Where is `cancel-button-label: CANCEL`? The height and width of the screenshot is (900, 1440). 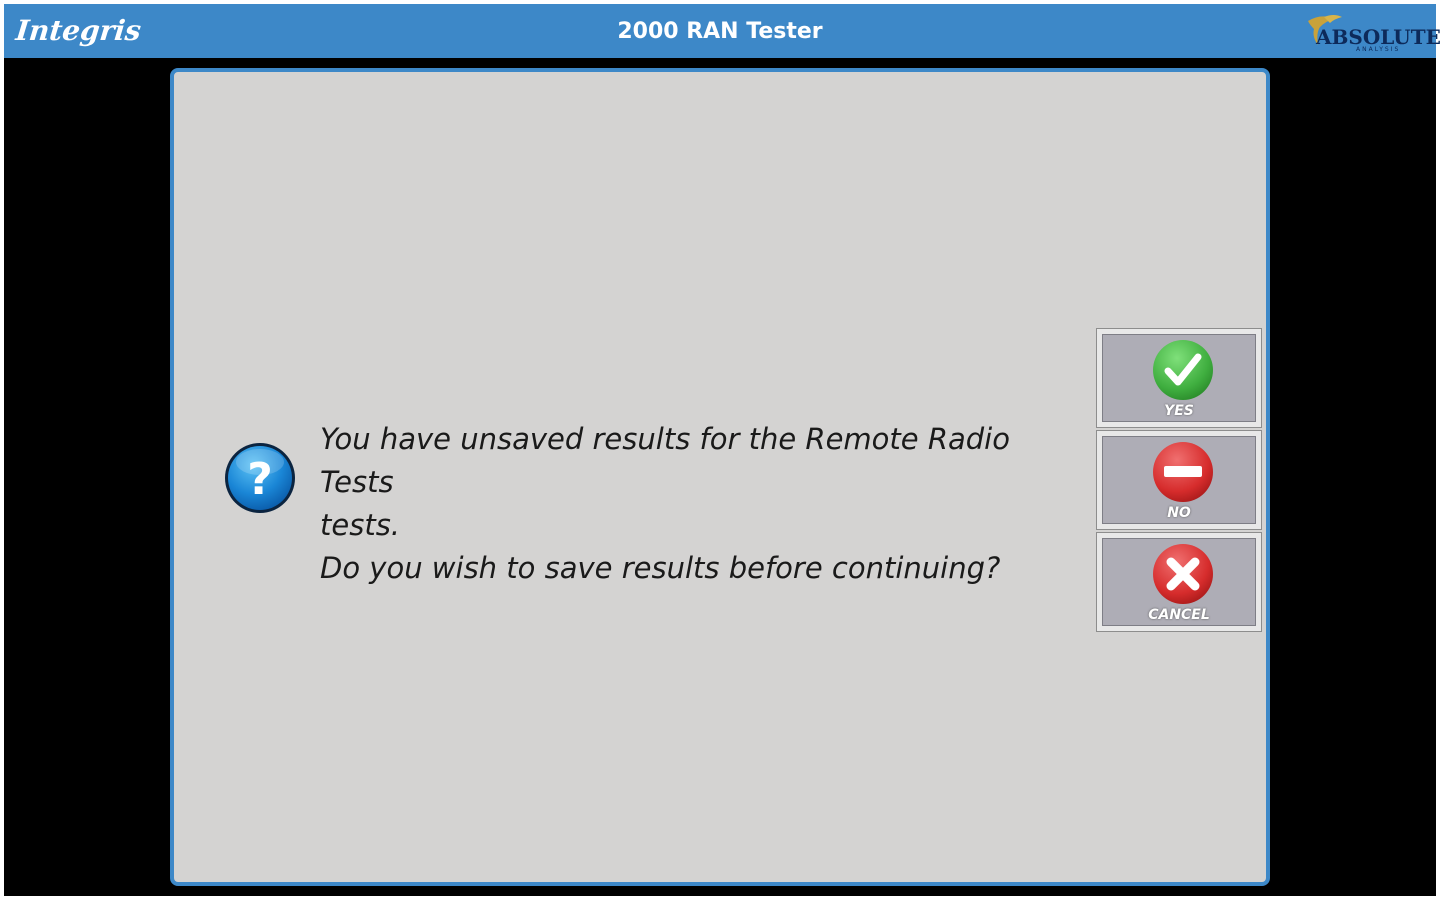
cancel-button-label: CANCEL is located at coordinates (1179, 615).